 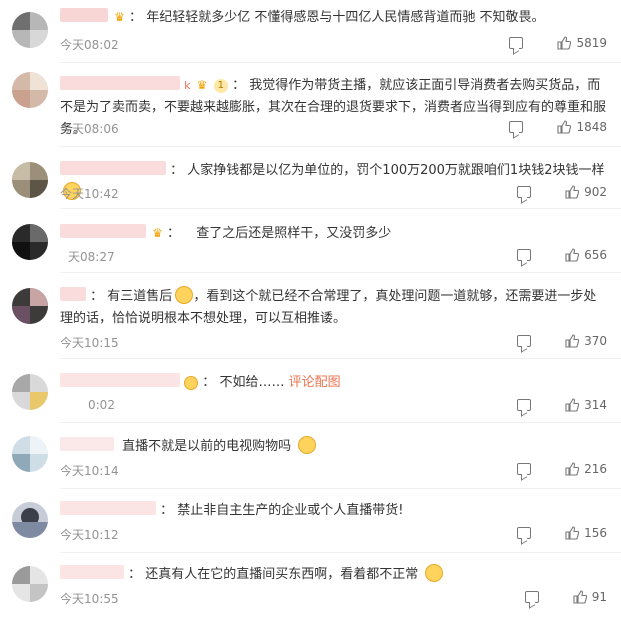 I want to click on like-button: 1848, so click(x=582, y=127).